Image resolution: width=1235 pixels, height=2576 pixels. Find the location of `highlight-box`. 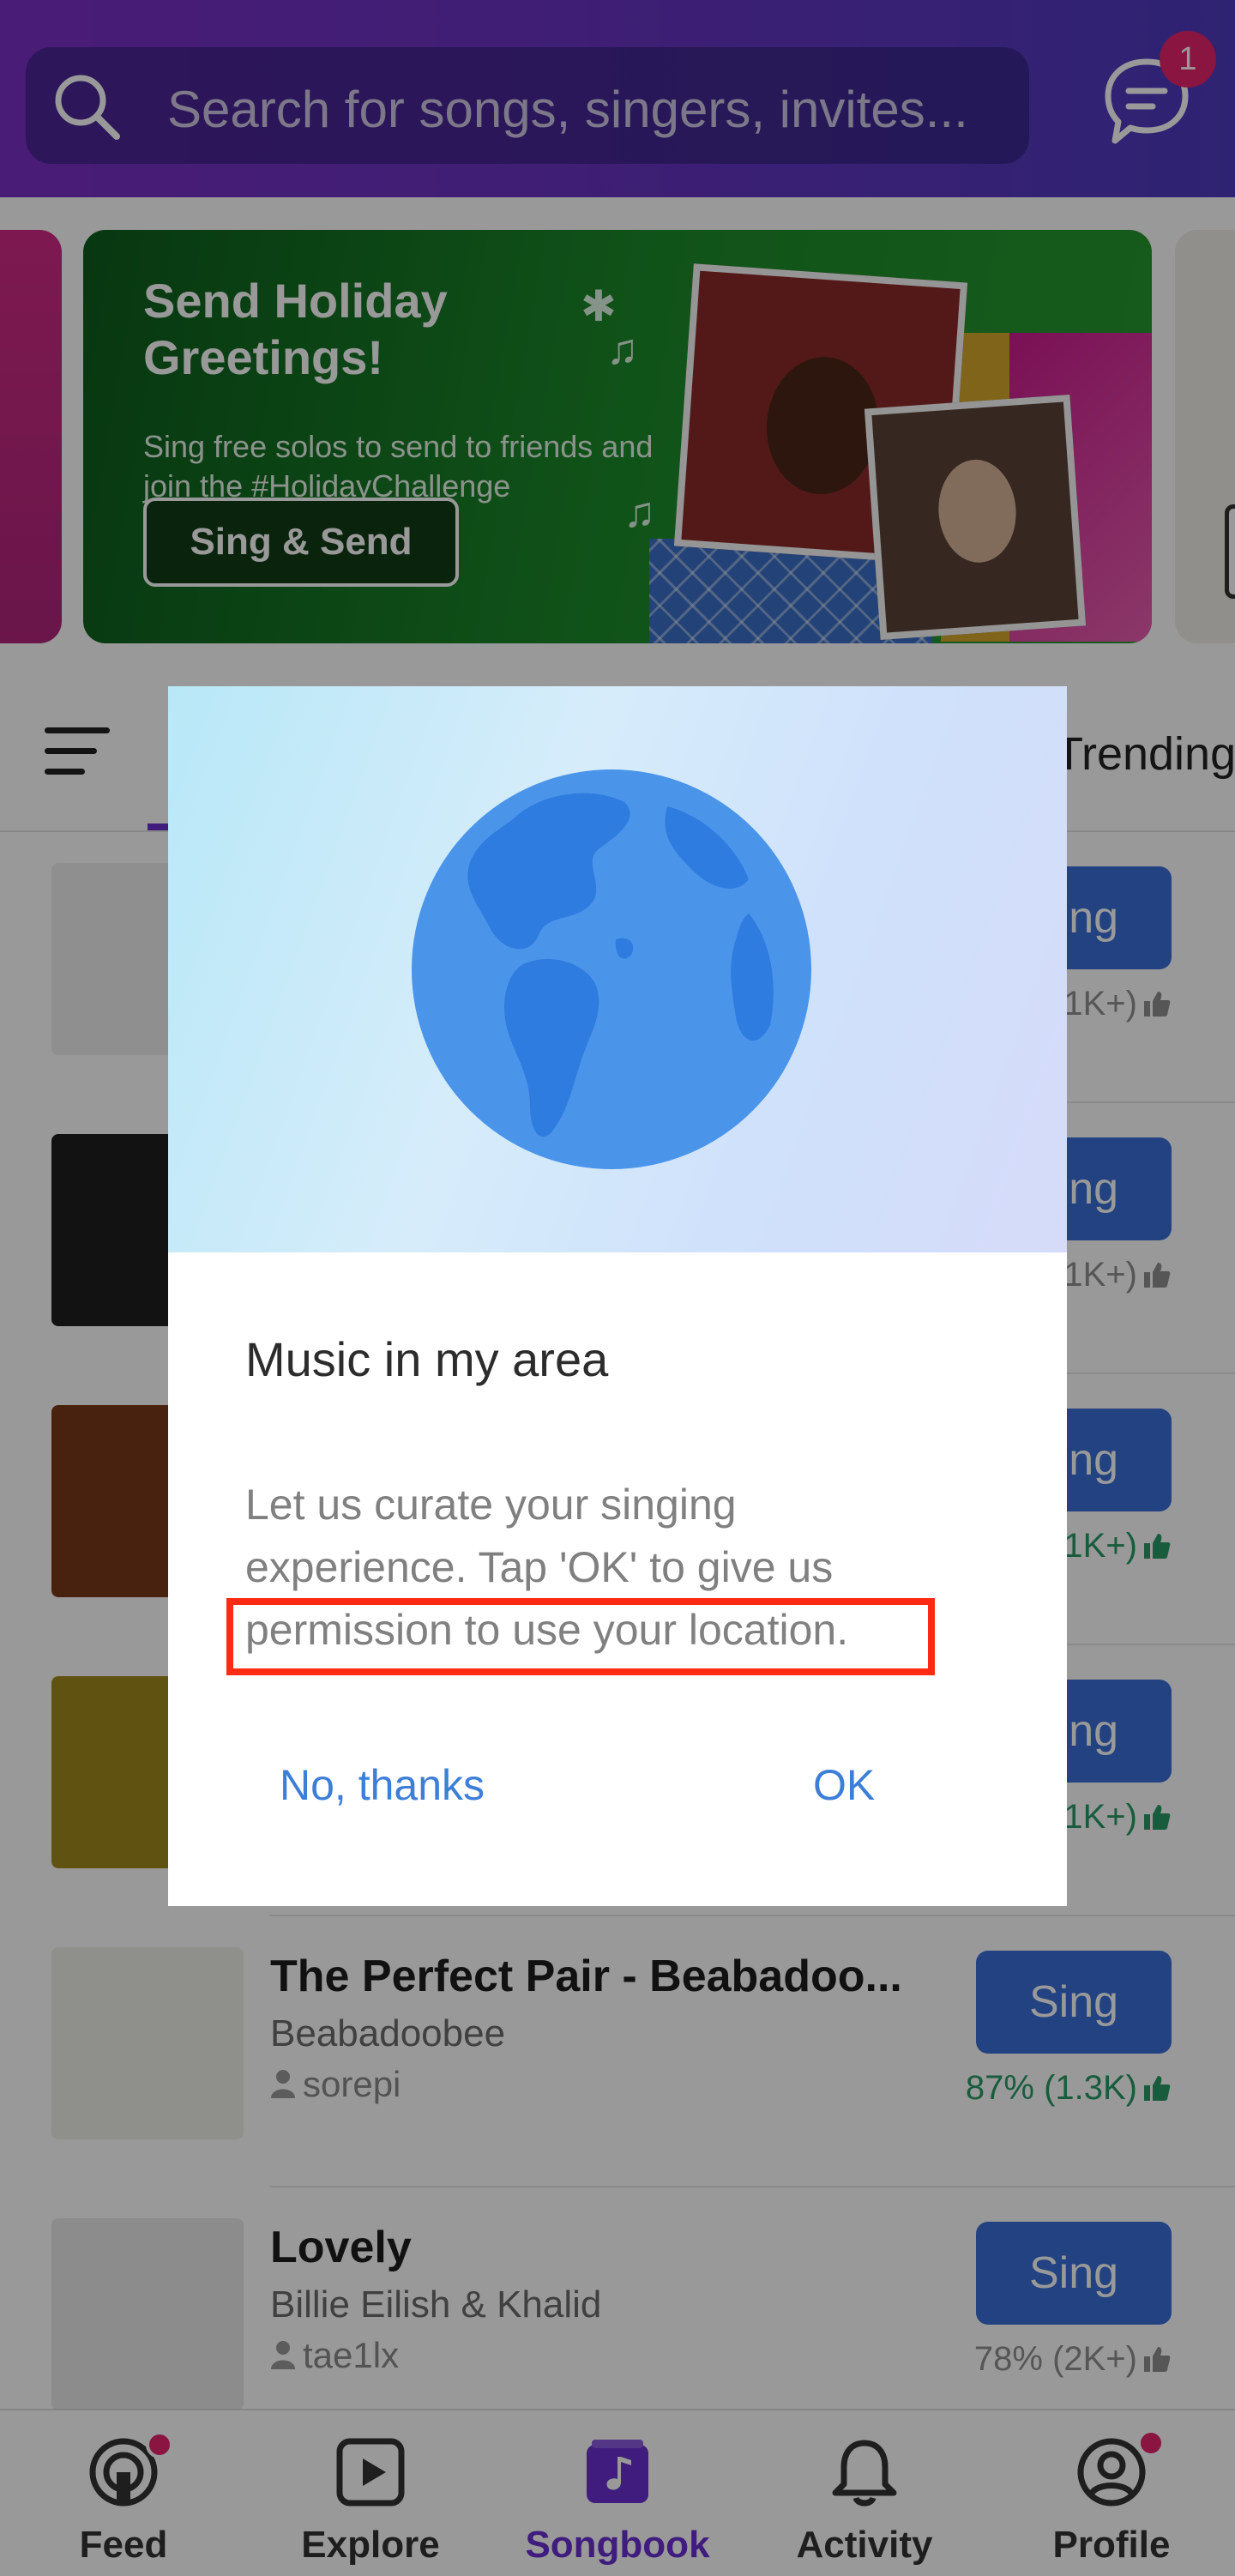

highlight-box is located at coordinates (580, 1636).